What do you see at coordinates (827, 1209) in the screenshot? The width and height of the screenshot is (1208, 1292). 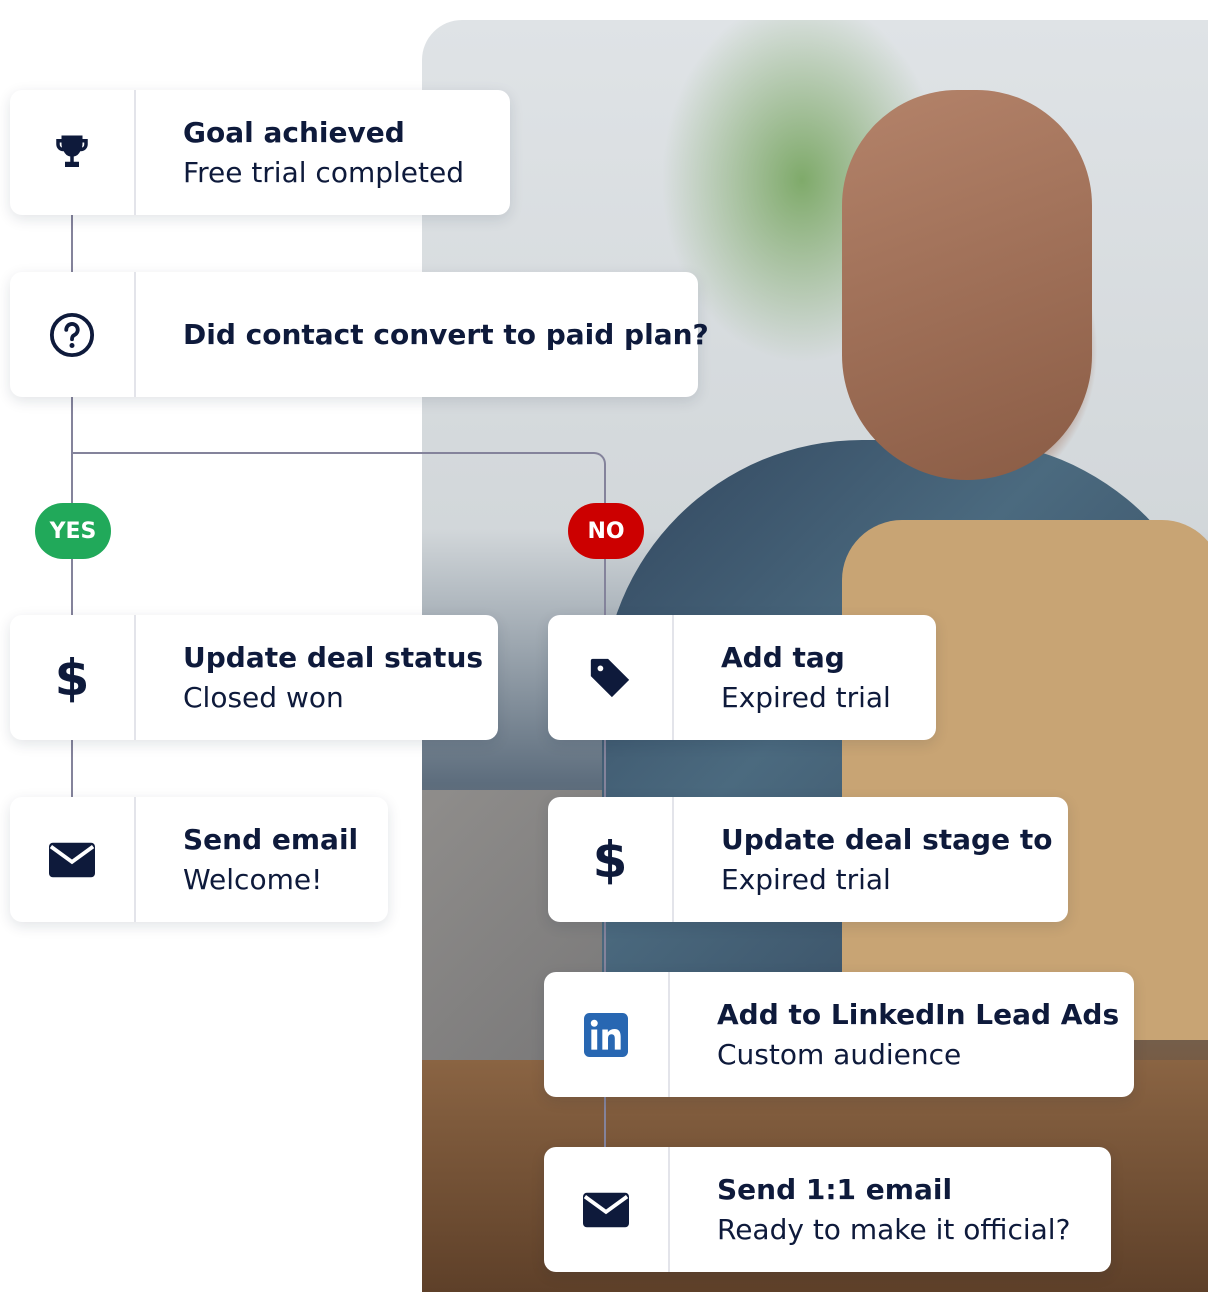 I see `card-send-1to1-email: Send 1:1 email Ready to make it official?` at bounding box center [827, 1209].